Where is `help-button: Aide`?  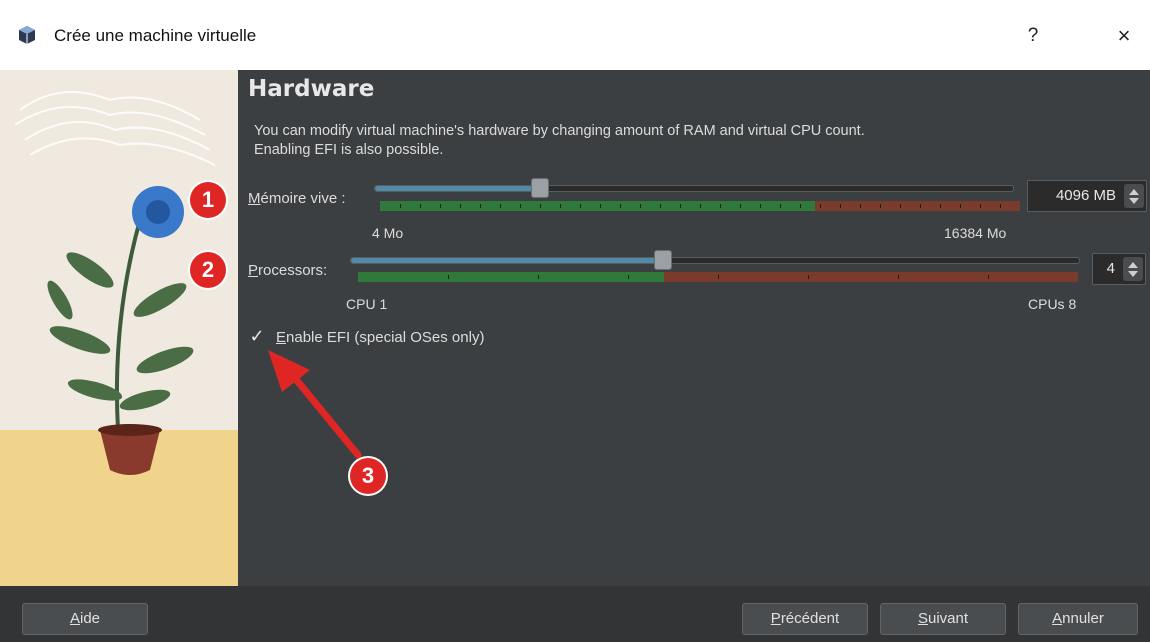
help-button: Aide is located at coordinates (85, 619).